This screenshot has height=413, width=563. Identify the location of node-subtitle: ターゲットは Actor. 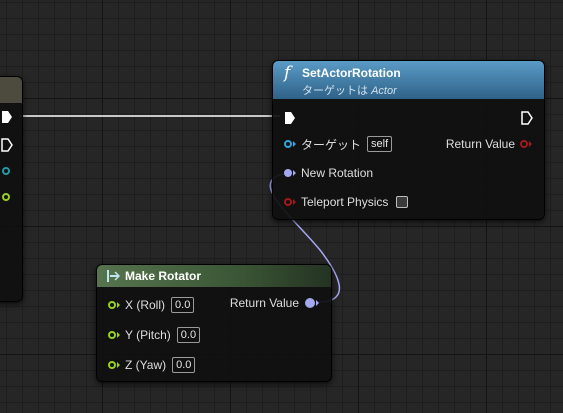
(349, 90).